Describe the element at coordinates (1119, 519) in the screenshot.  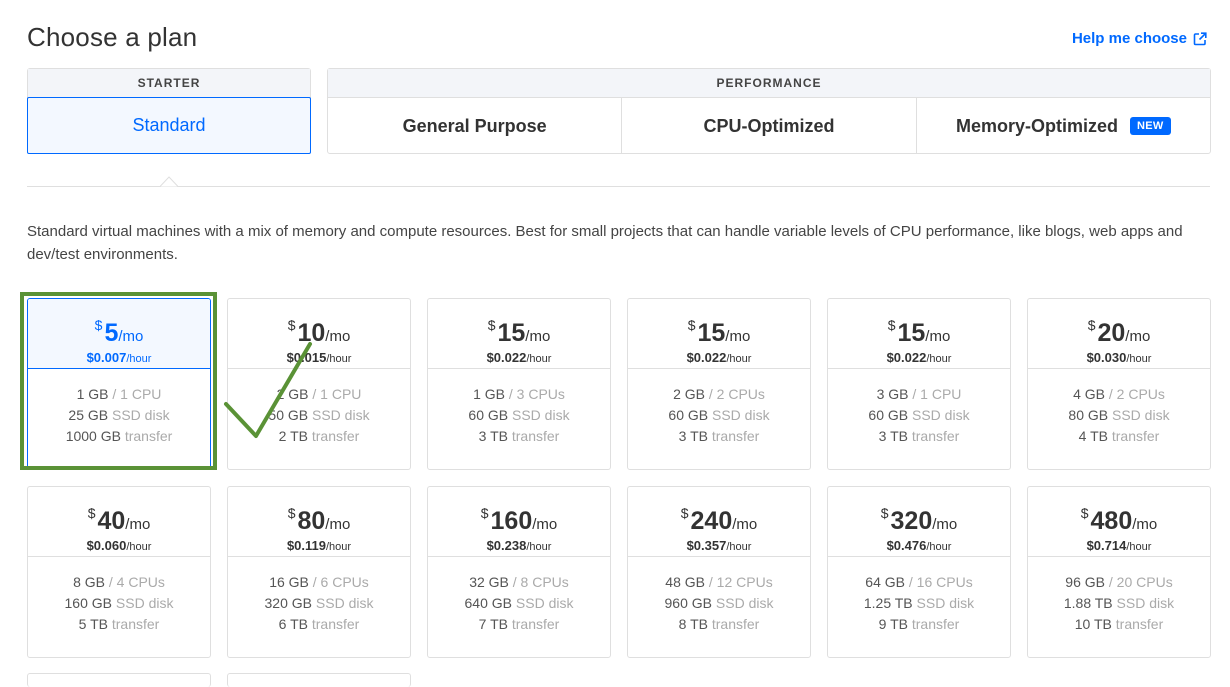
I see `plan-monthly-price: $480/mo` at that location.